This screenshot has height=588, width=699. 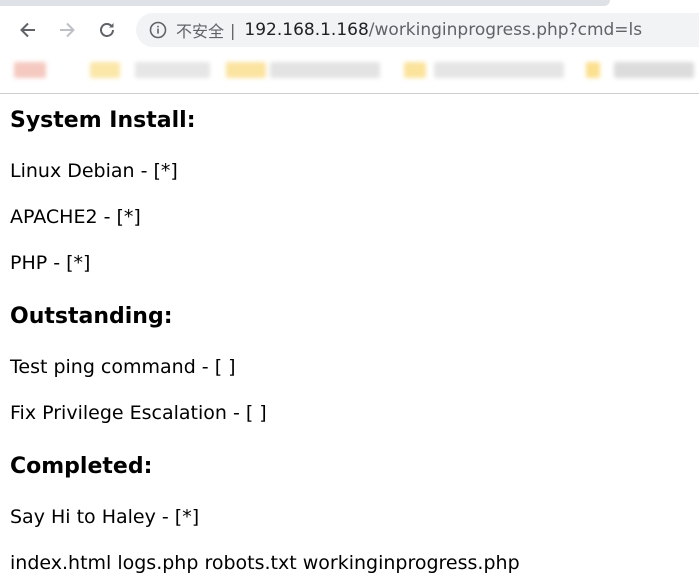 What do you see at coordinates (75, 217) in the screenshot?
I see `install-item-apache: APACHE2 - [*]` at bounding box center [75, 217].